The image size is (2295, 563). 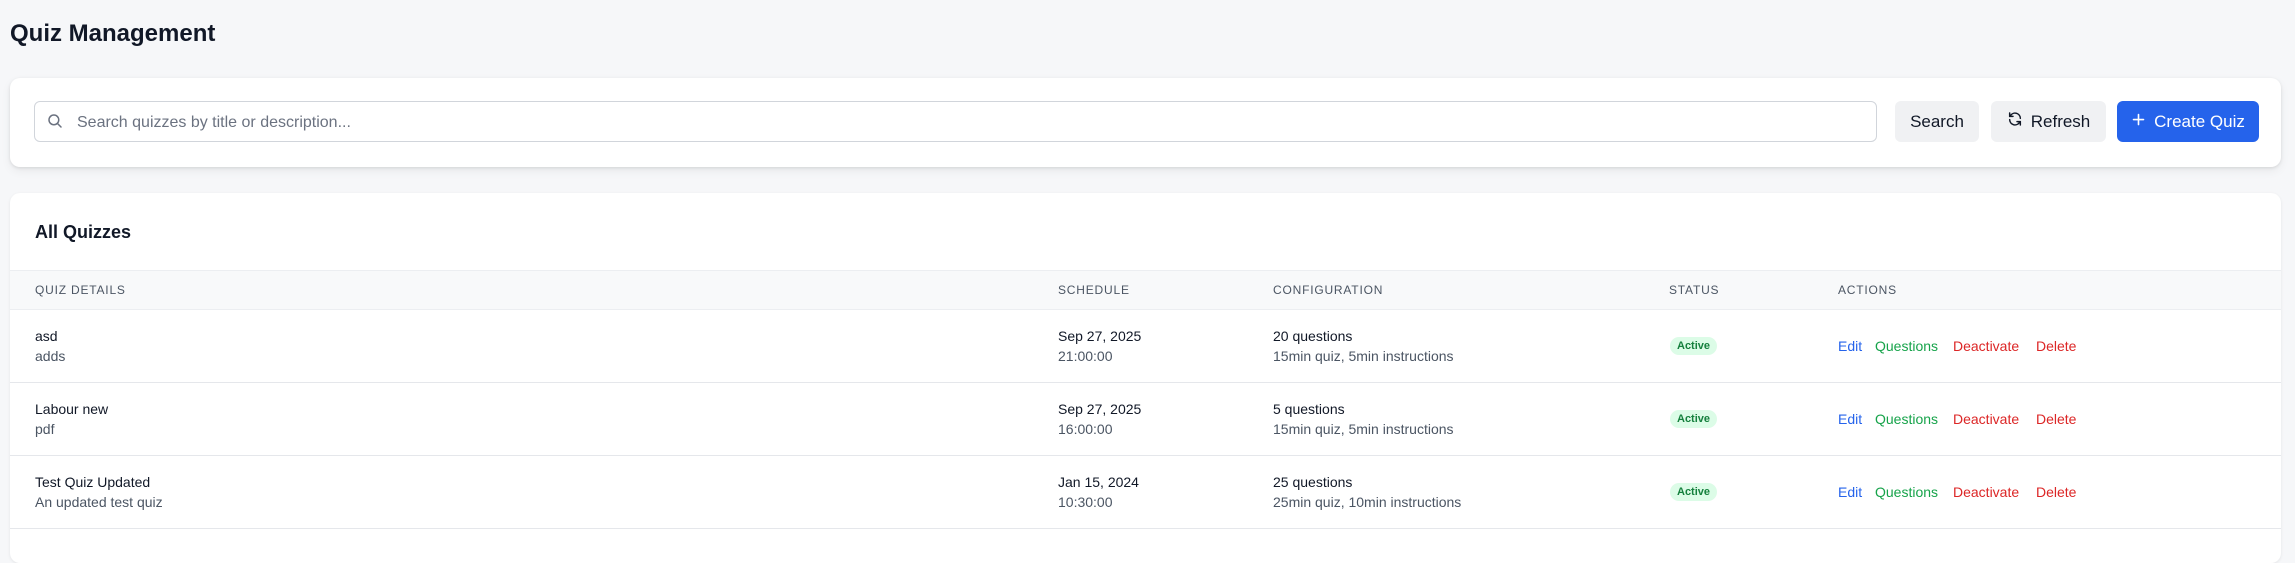 I want to click on header-schedule: Schedule, so click(x=1094, y=290).